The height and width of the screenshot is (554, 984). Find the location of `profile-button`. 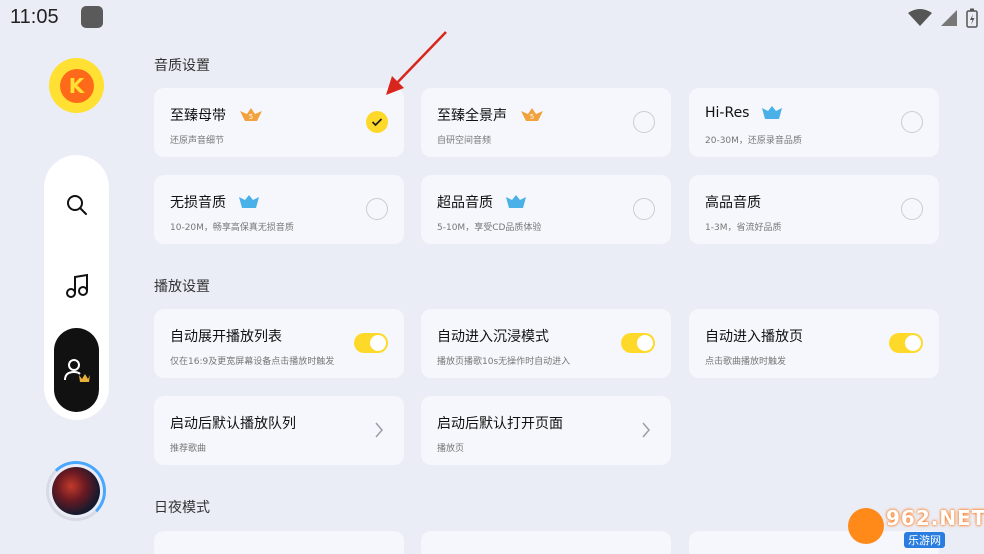

profile-button is located at coordinates (76, 370).